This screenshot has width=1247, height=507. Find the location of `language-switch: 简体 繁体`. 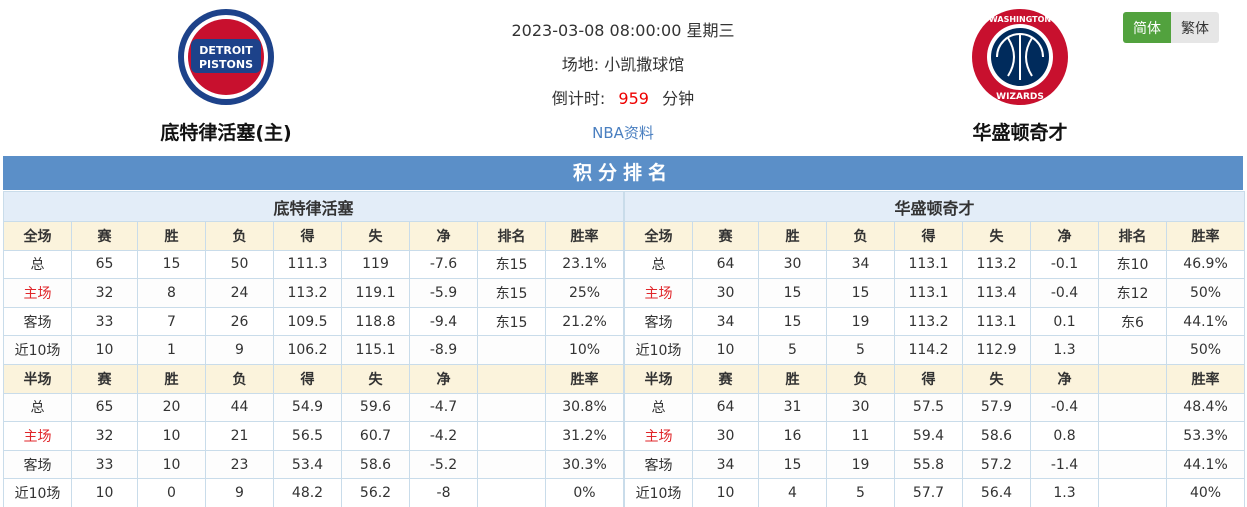

language-switch: 简体 繁体 is located at coordinates (1171, 27).